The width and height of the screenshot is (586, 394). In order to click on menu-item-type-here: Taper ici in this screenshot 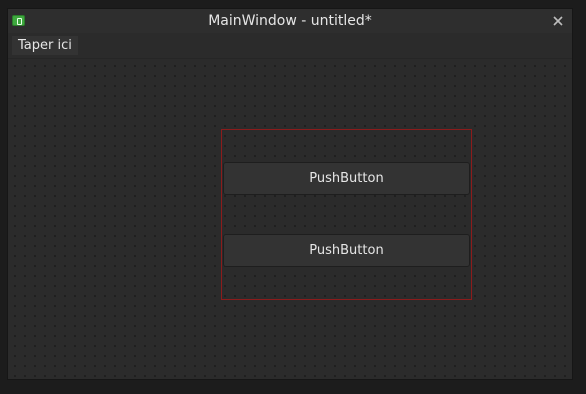, I will do `click(45, 45)`.